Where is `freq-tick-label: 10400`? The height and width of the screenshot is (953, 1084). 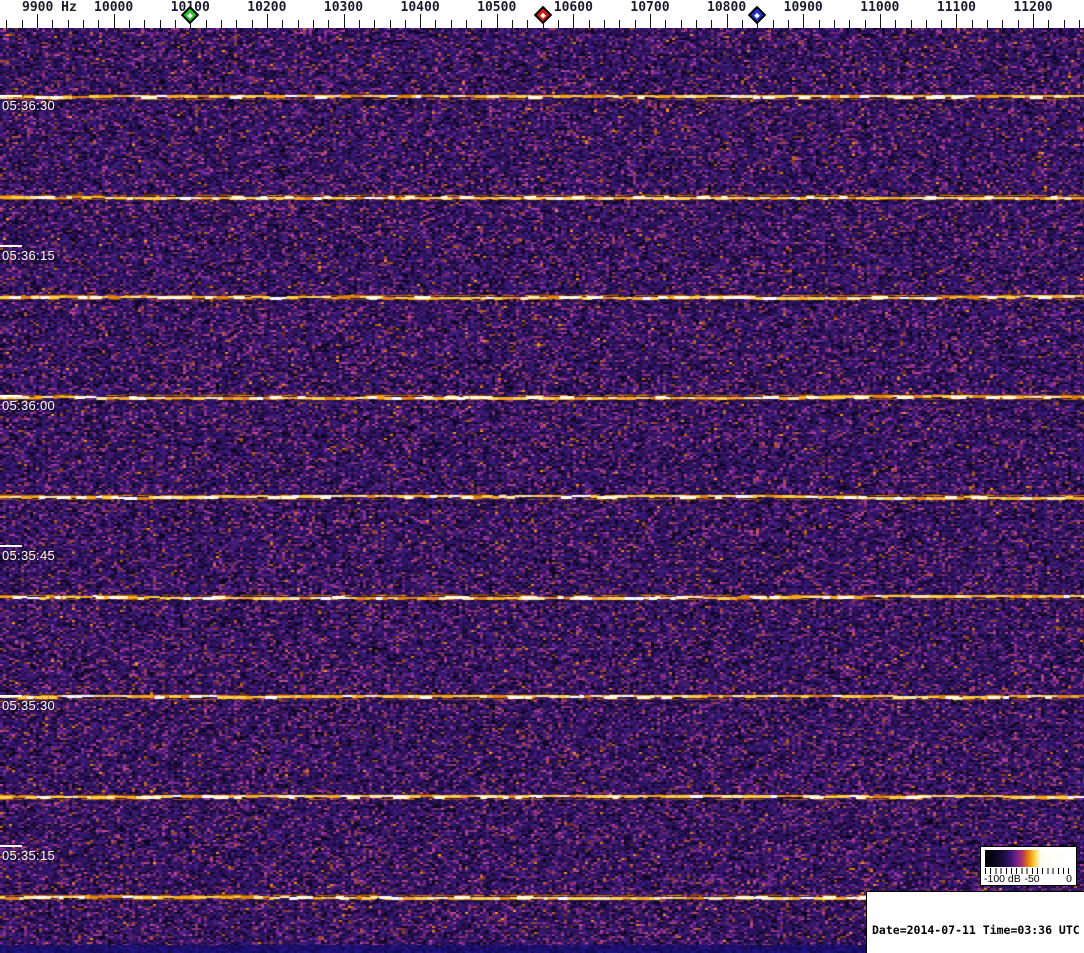 freq-tick-label: 10400 is located at coordinates (420, 7).